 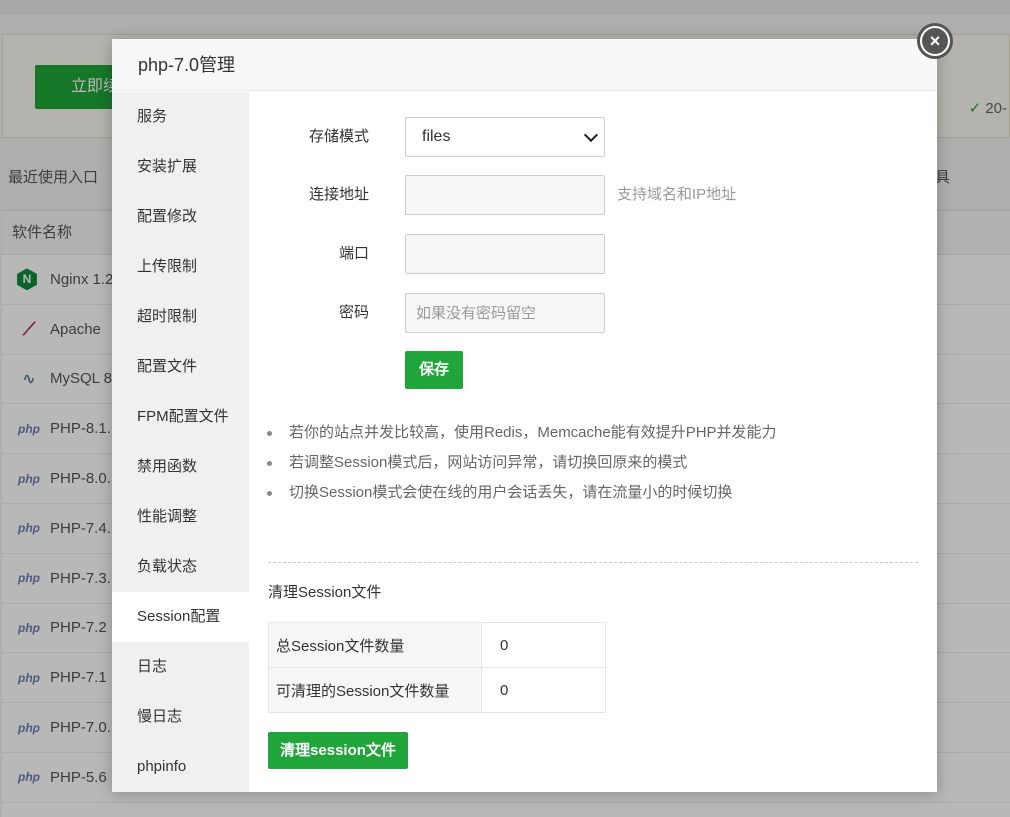 What do you see at coordinates (375, 690) in the screenshot?
I see `cleanable-session-label: 可清理的Session文件数量` at bounding box center [375, 690].